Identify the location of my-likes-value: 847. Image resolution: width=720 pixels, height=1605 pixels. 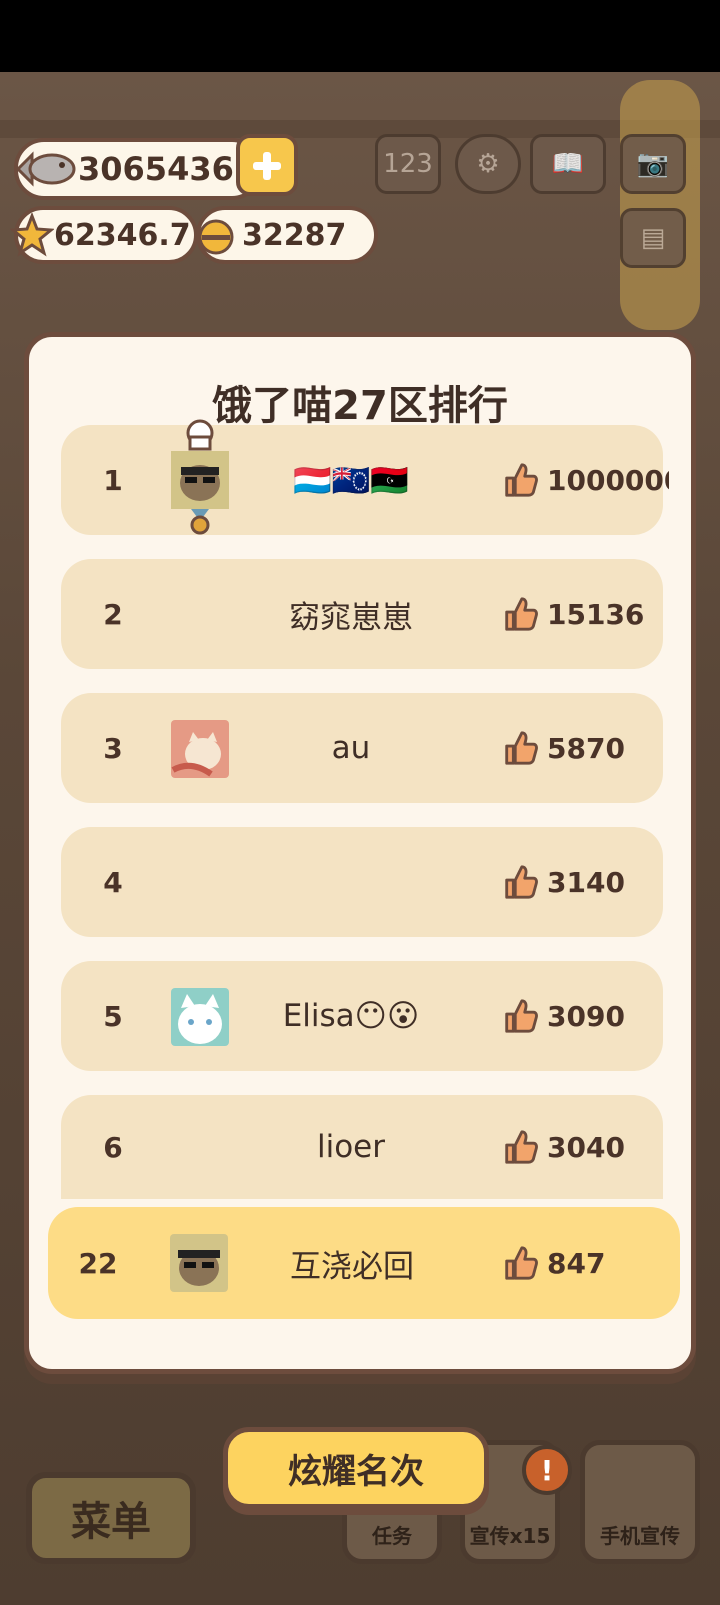
(576, 1263).